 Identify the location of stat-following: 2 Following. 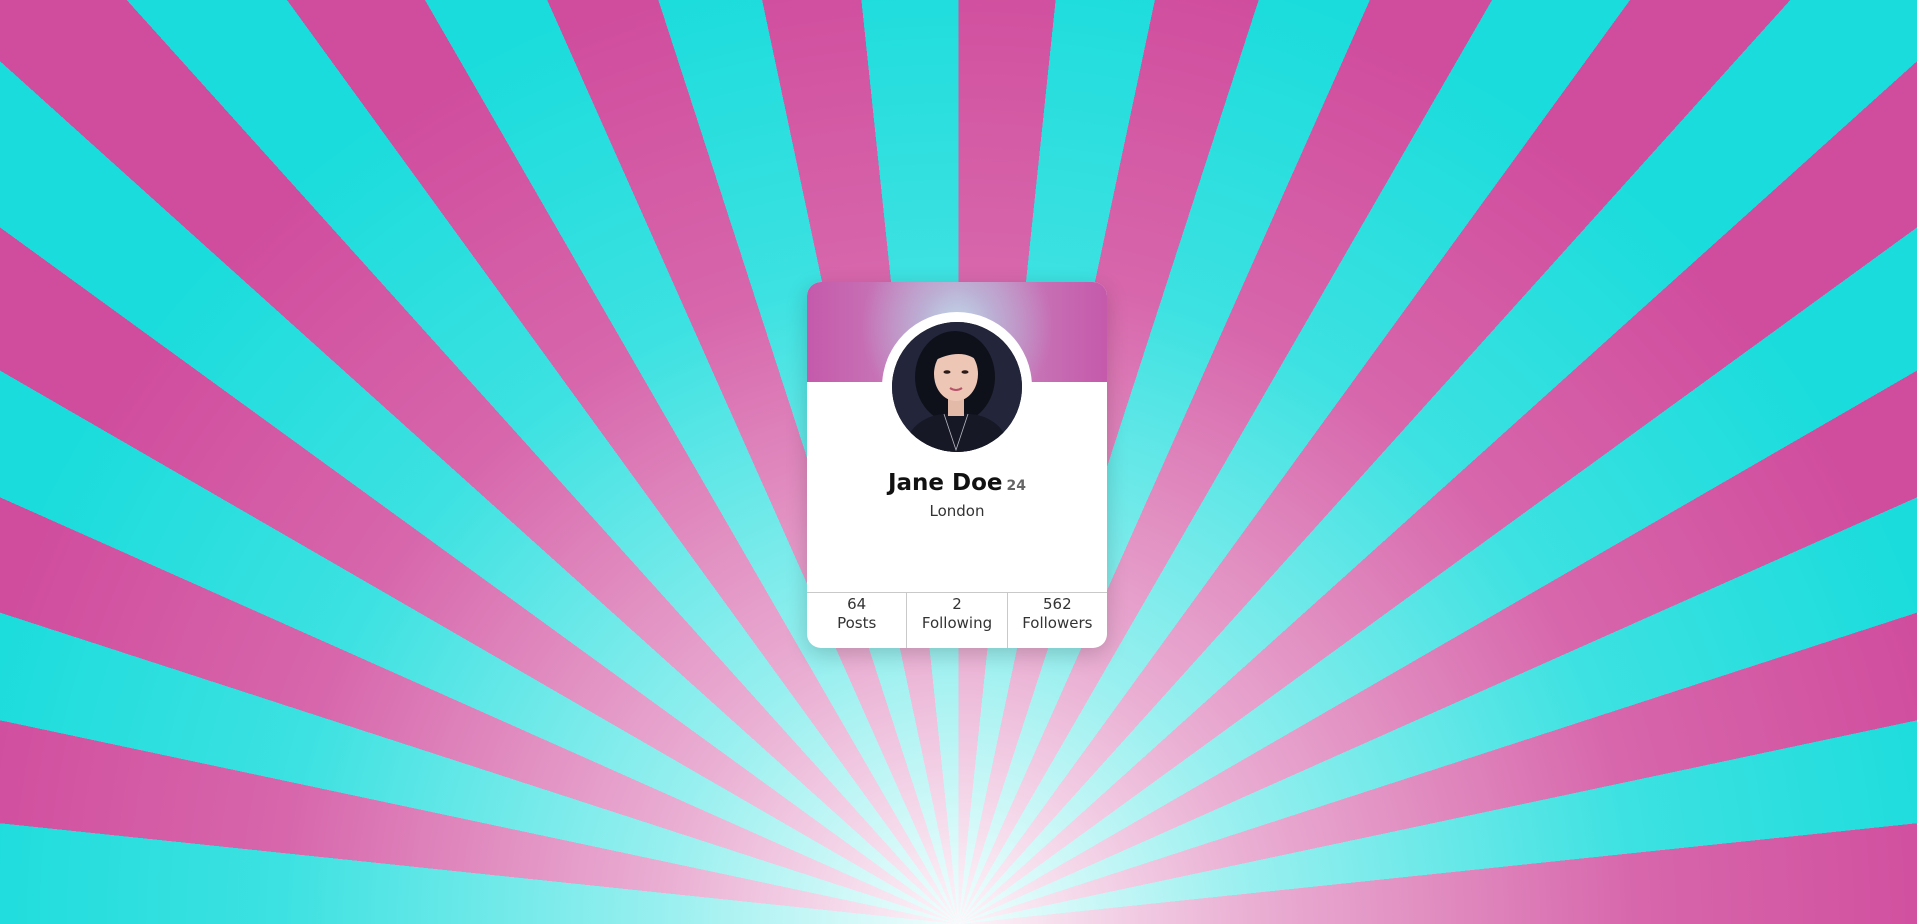
(956, 620).